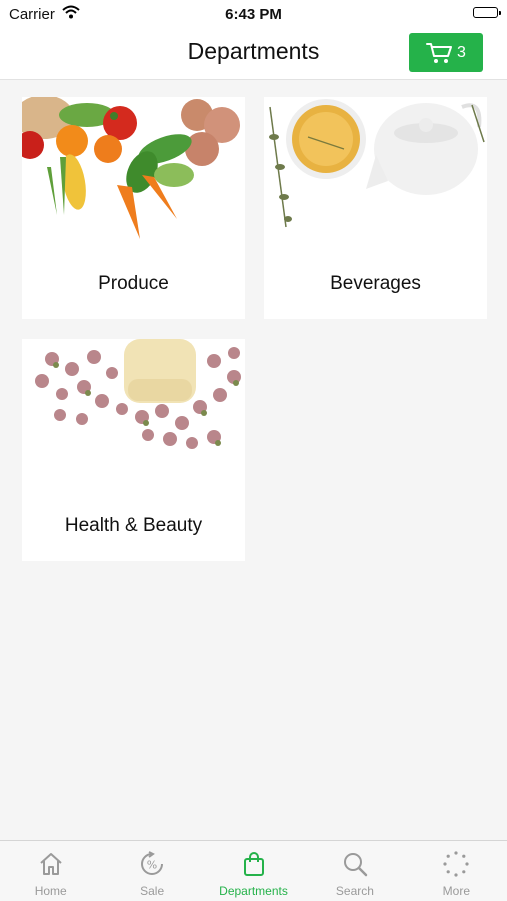 This screenshot has height=901, width=507. I want to click on status-bar: Carrier 6:43 PM, so click(253, 14).